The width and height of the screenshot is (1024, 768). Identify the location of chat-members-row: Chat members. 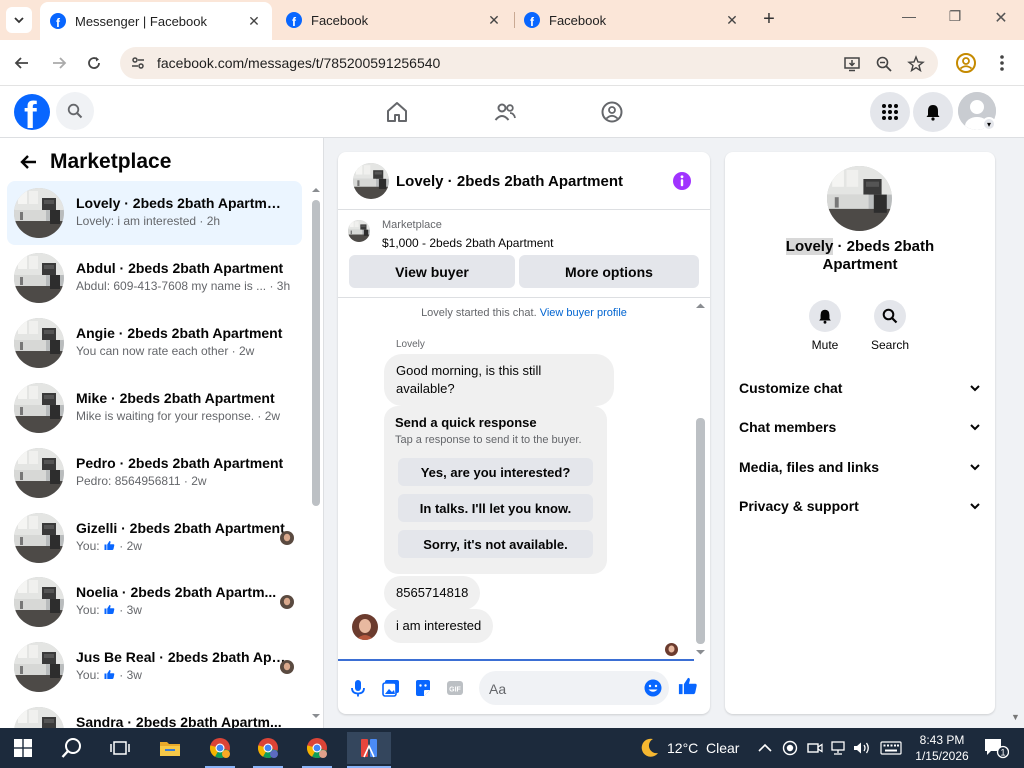
(860, 427).